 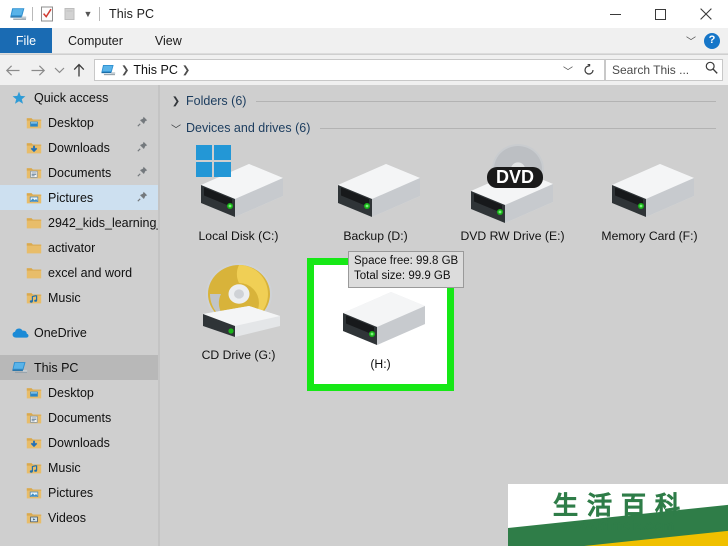 I want to click on sidebar-item-this-pc: This PC, so click(x=79, y=367).